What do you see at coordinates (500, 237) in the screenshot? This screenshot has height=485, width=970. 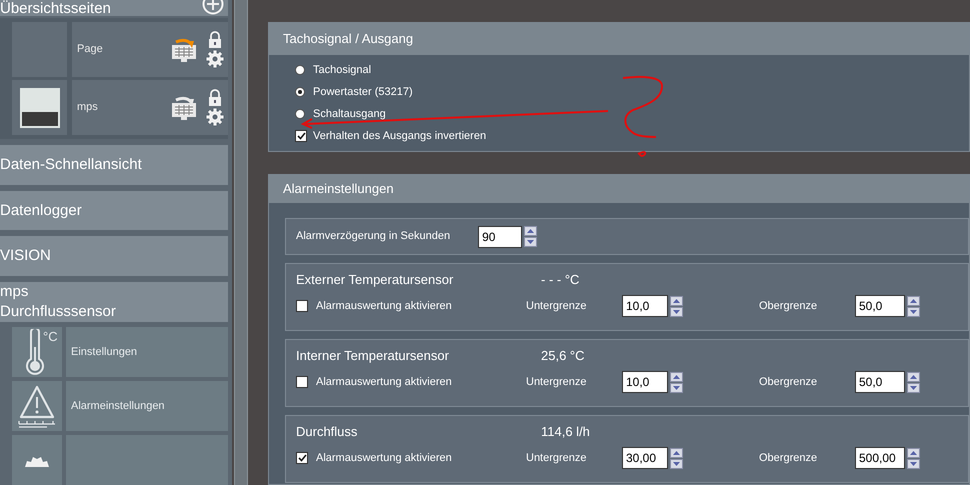 I see `number-field: 90` at bounding box center [500, 237].